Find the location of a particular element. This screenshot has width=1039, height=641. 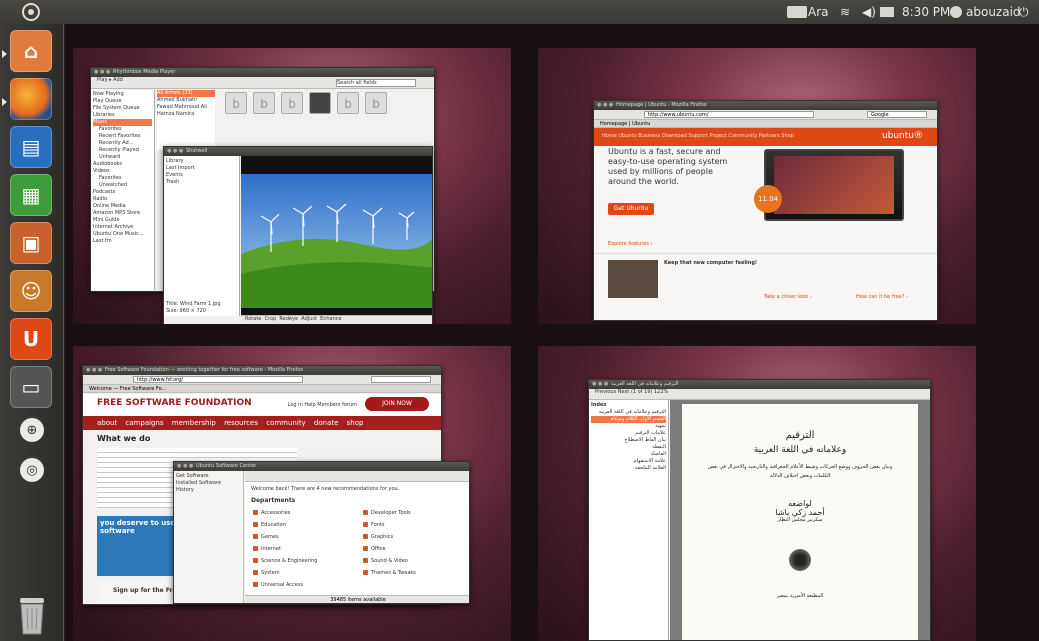

fsf-logo: FREE SOFTWARE FOUNDATION is located at coordinates (174, 403).